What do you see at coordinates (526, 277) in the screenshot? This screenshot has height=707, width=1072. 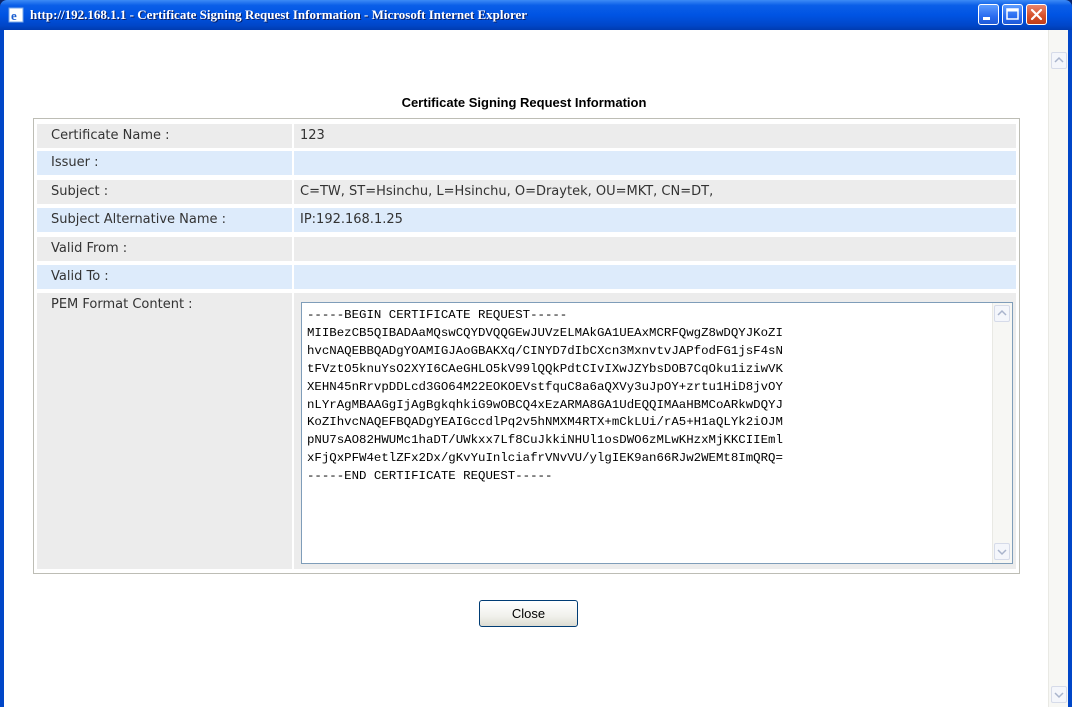 I see `field-row-valid-to: Valid To :` at bounding box center [526, 277].